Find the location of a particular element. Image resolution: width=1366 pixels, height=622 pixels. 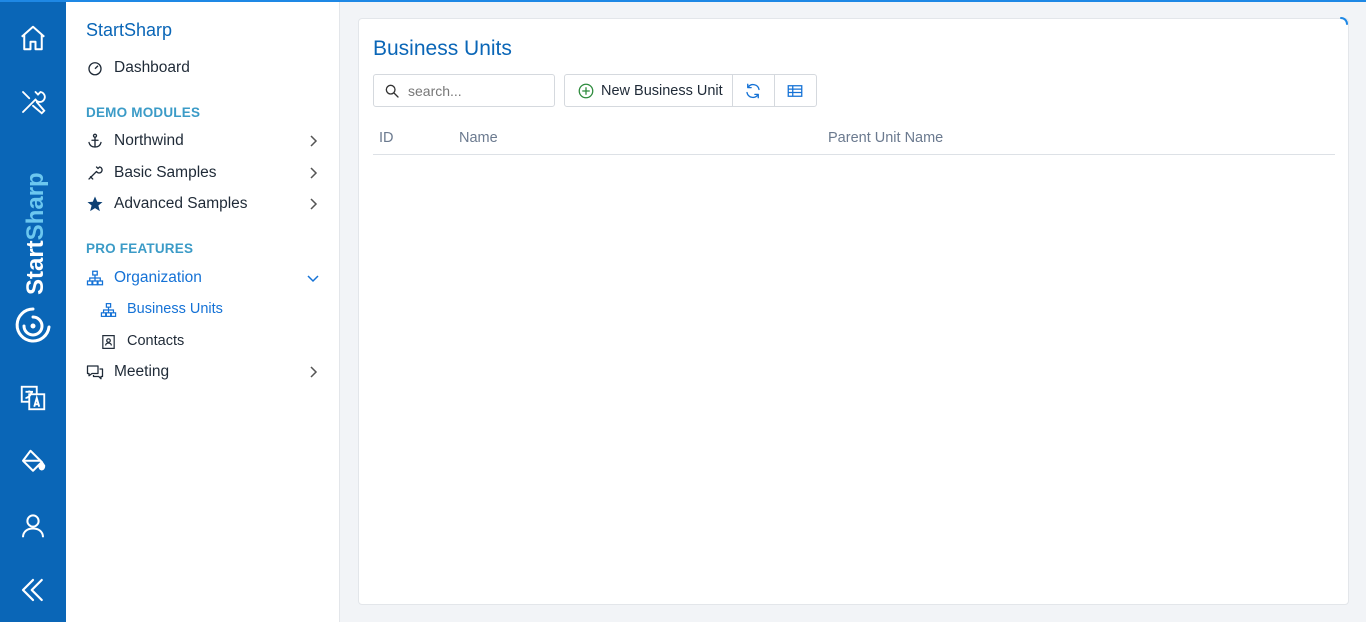

contact-card-icon is located at coordinates (108, 341).